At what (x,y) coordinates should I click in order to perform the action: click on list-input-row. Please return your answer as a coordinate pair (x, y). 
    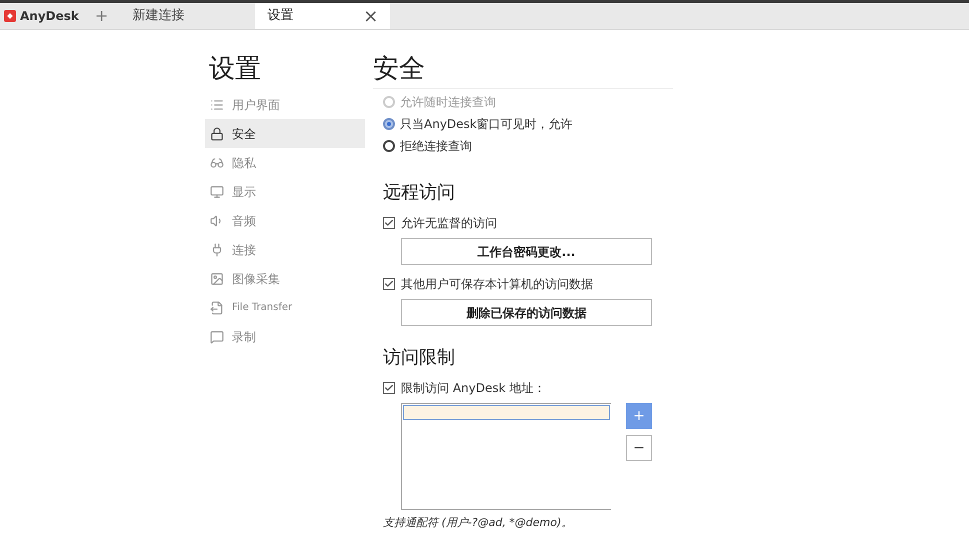
    Looking at the image, I should click on (506, 412).